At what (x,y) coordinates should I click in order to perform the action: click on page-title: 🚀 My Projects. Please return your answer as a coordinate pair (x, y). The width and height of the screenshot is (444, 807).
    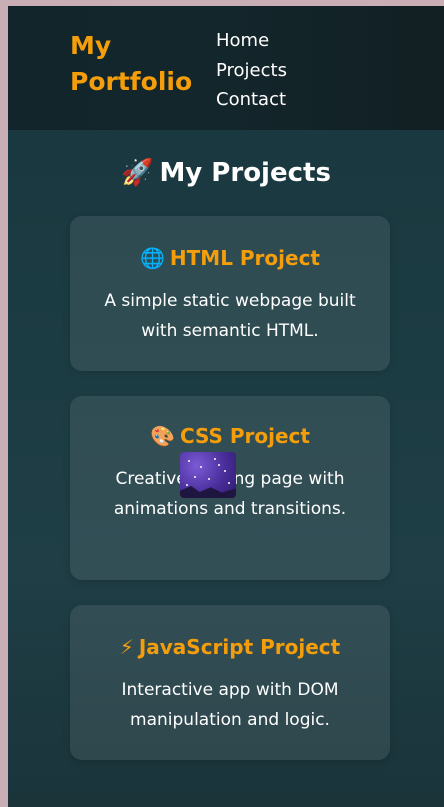
    Looking at the image, I should click on (226, 173).